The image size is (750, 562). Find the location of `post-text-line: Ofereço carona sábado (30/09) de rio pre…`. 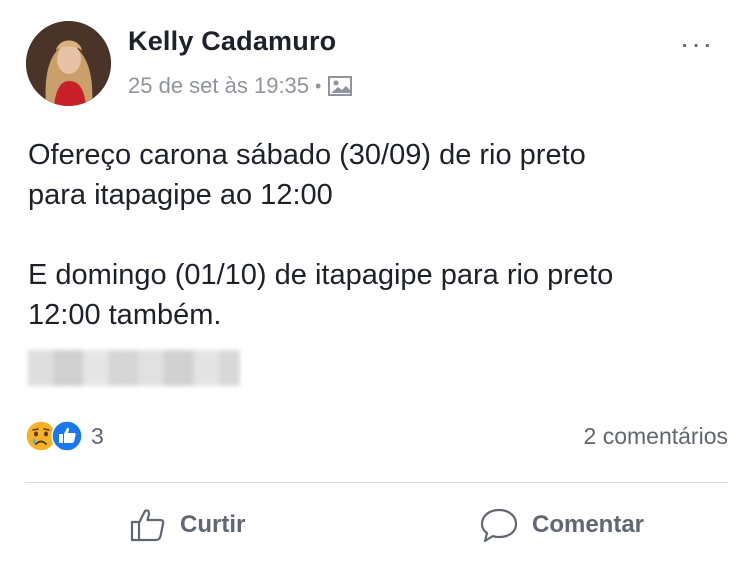

post-text-line: Ofereço carona sábado (30/09) de rio pre… is located at coordinates (307, 155).